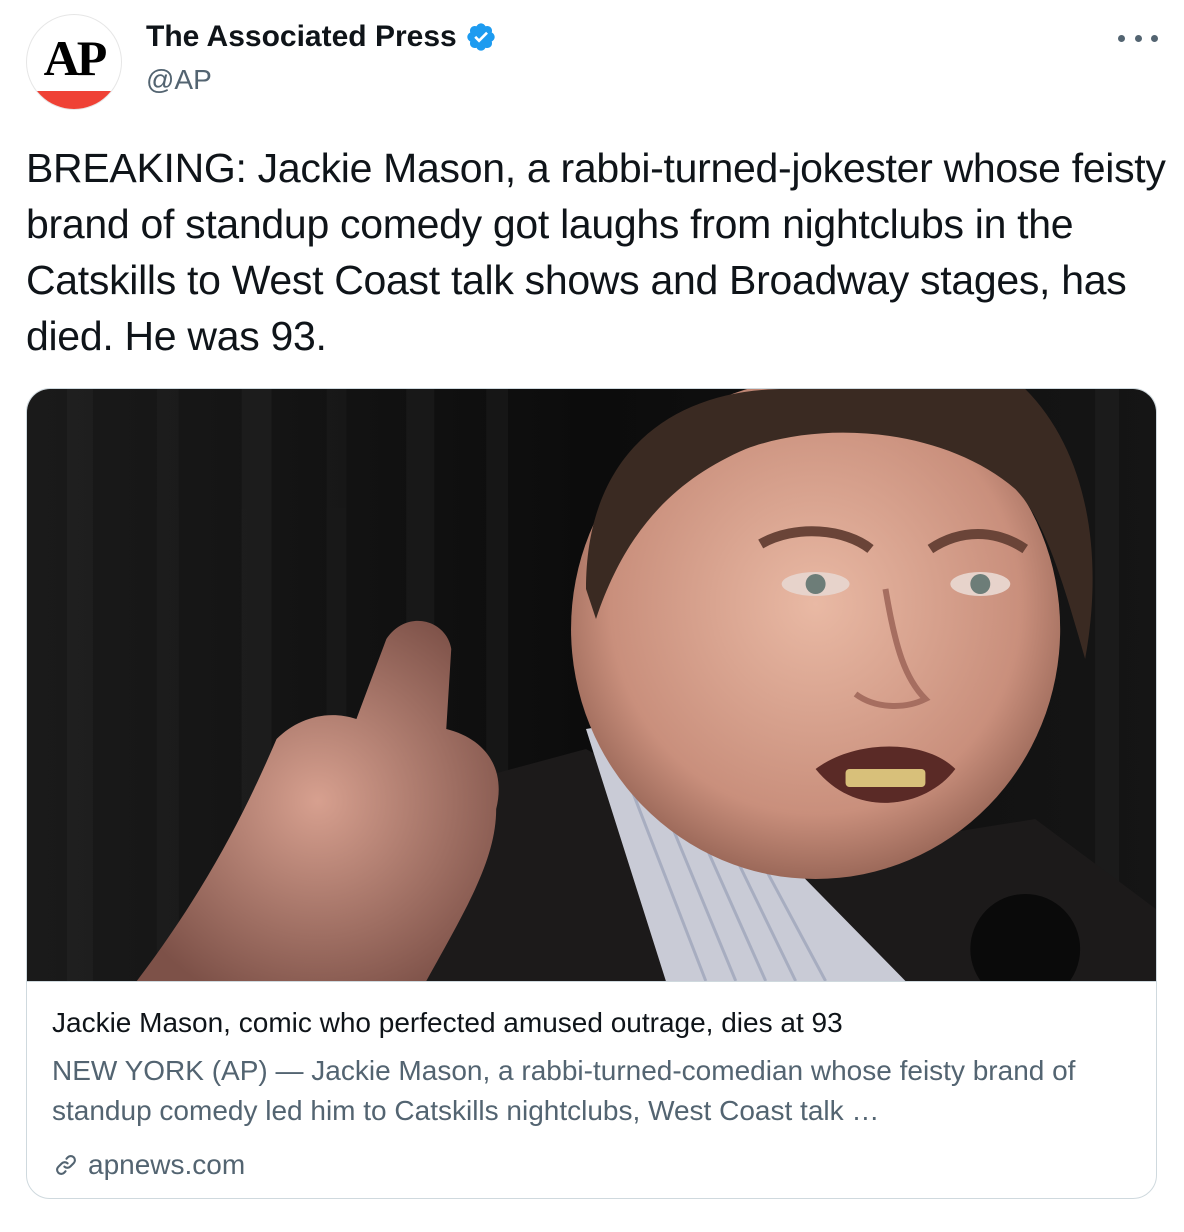  I want to click on link-icon, so click(66, 1165).